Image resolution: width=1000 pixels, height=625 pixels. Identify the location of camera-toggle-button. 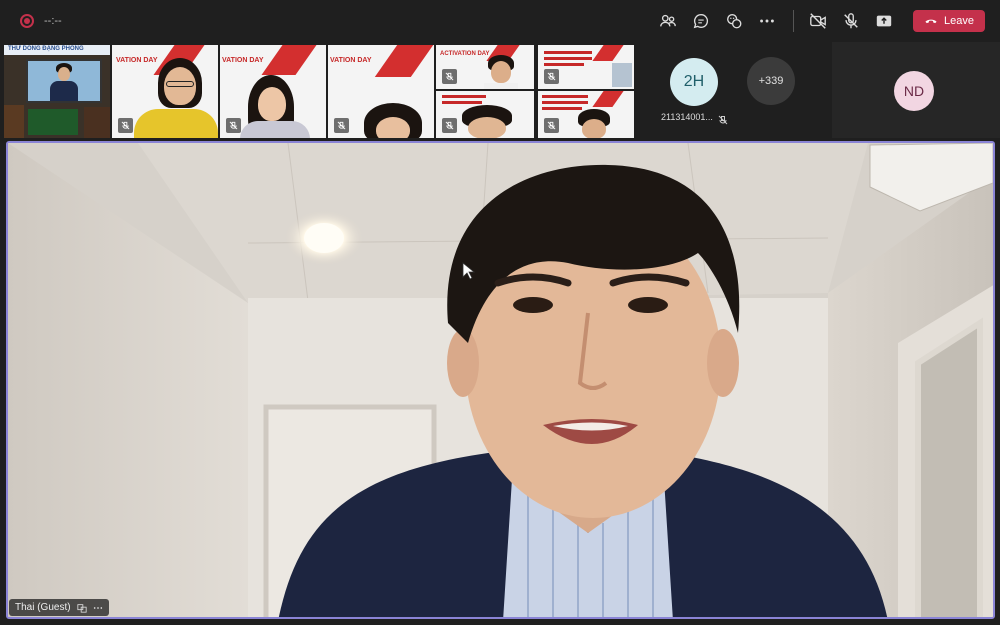
(818, 21).